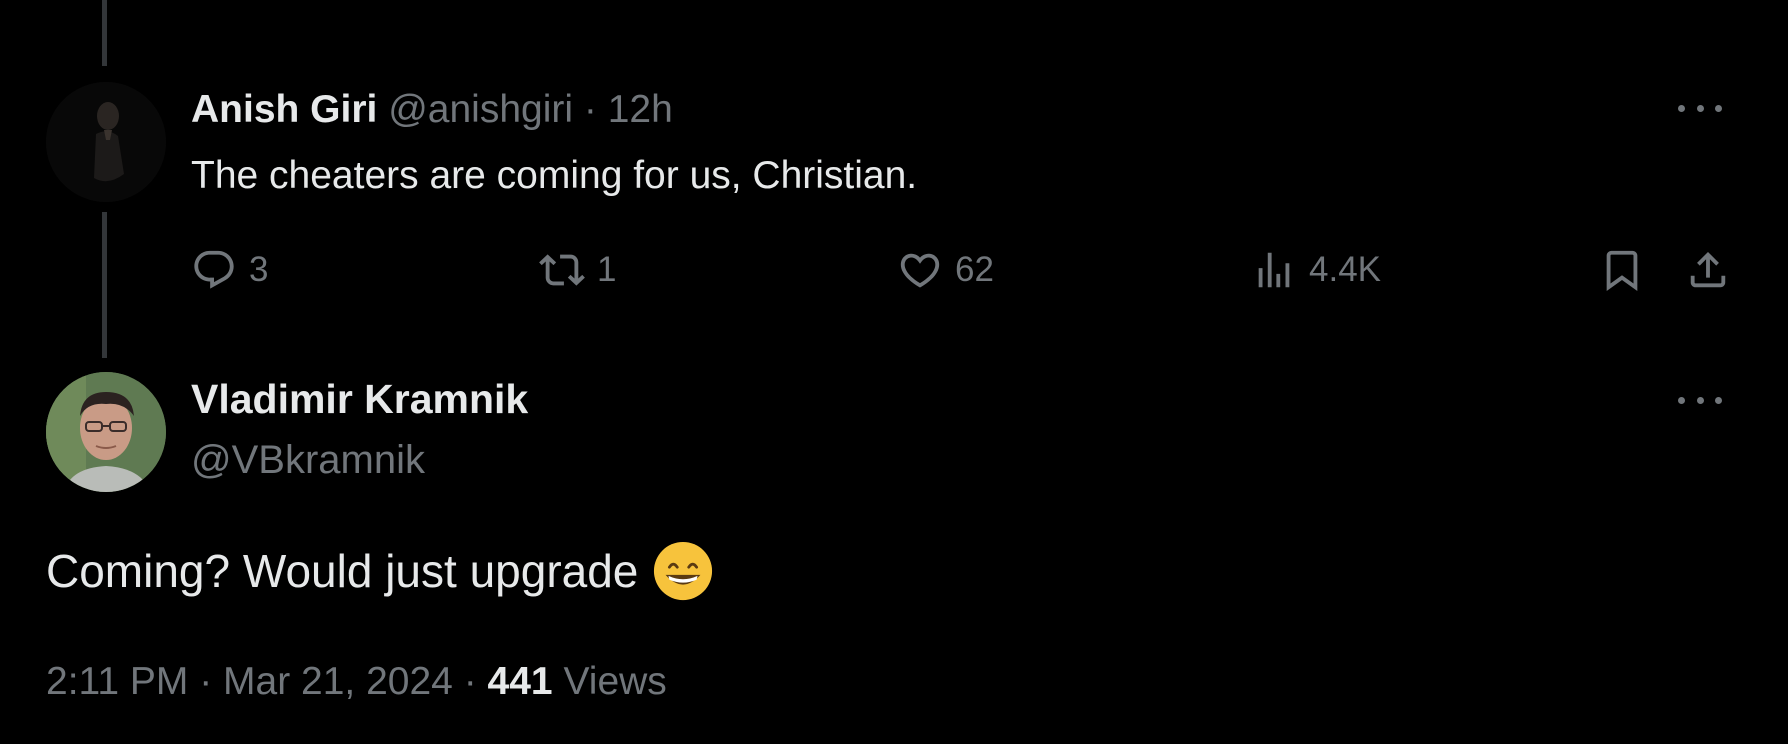  I want to click on views-label: Views, so click(615, 681).